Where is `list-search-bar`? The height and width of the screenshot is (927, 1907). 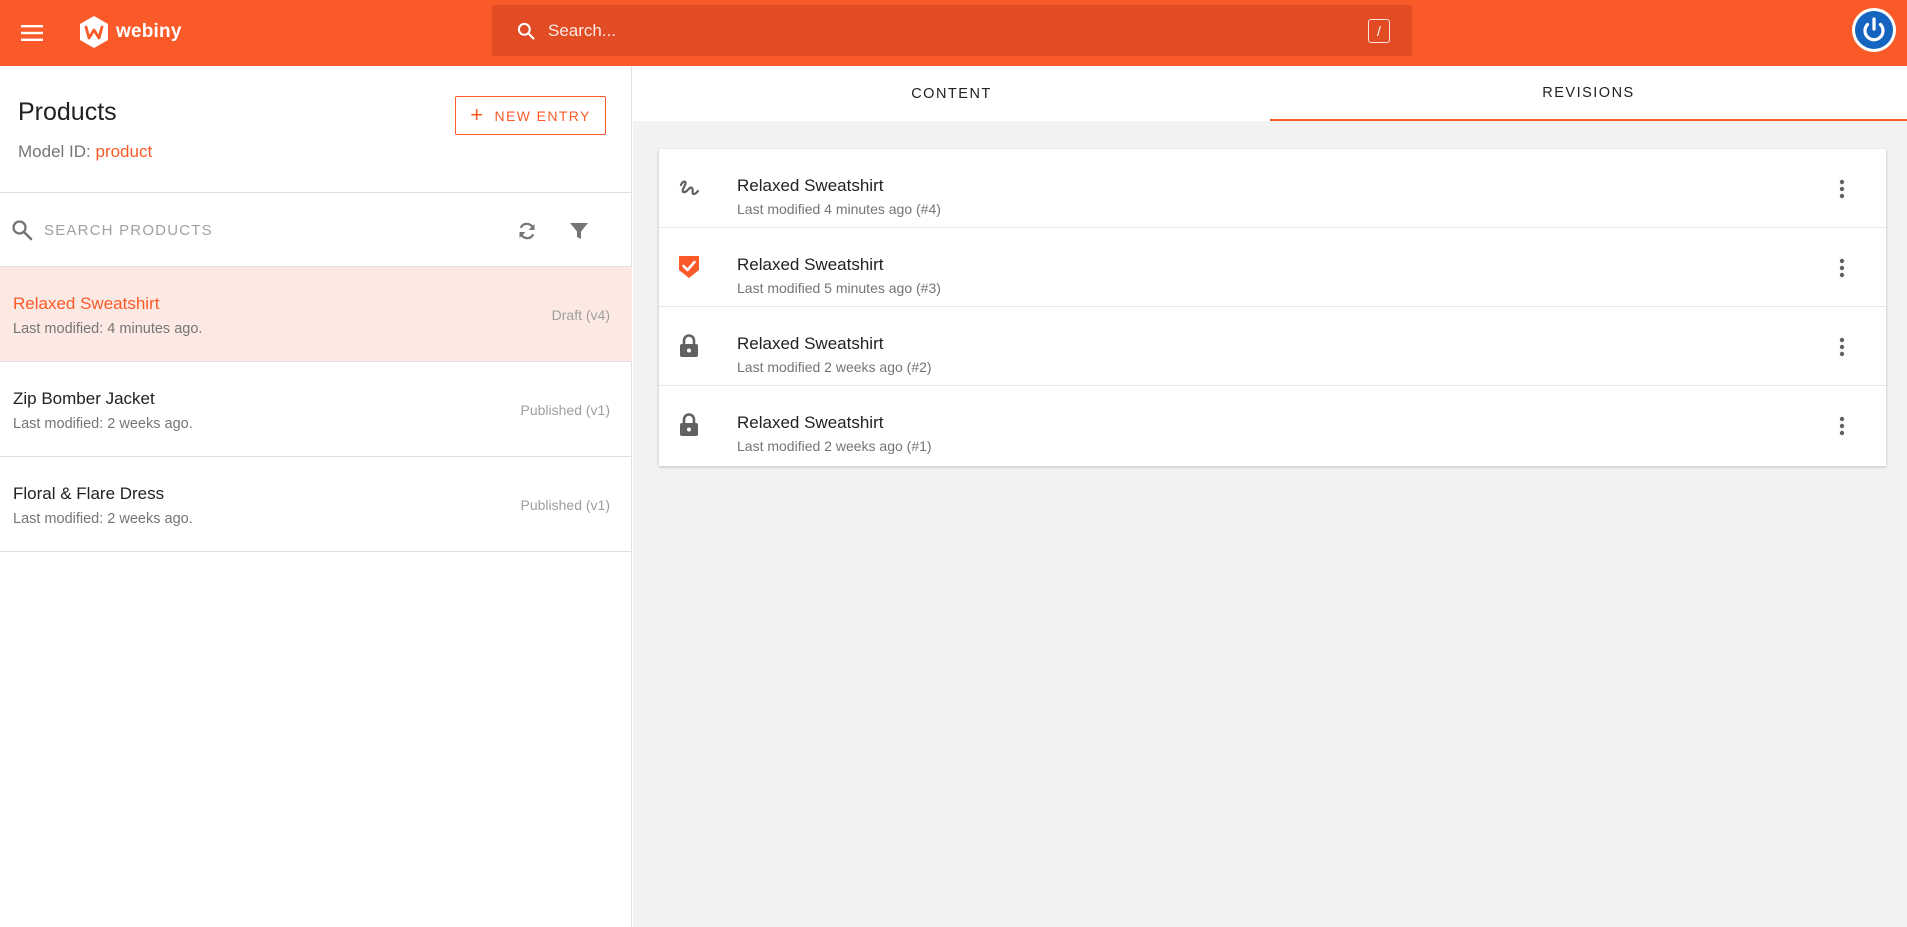
list-search-bar is located at coordinates (316, 230).